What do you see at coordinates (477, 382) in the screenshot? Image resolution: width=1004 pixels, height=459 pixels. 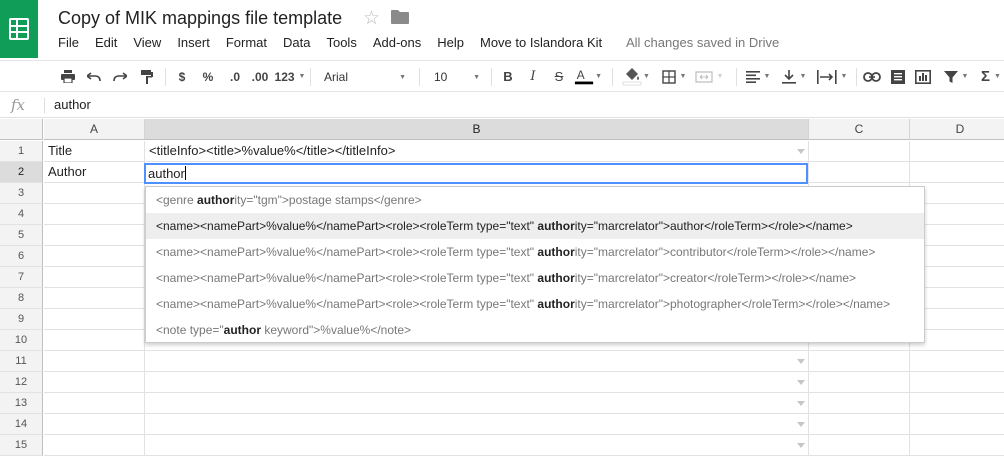 I see `cell-b12` at bounding box center [477, 382].